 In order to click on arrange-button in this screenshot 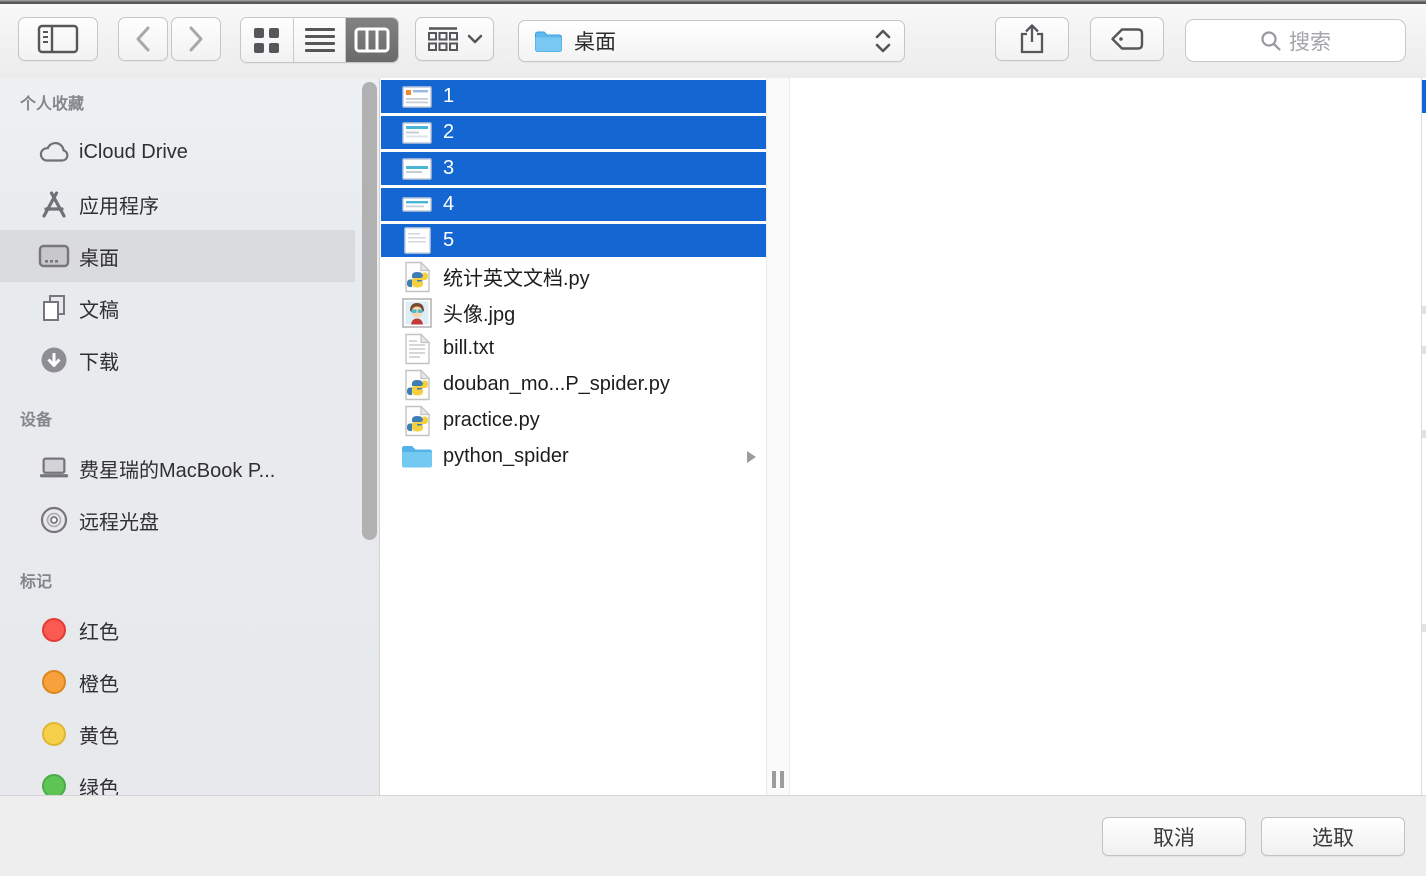, I will do `click(454, 39)`.